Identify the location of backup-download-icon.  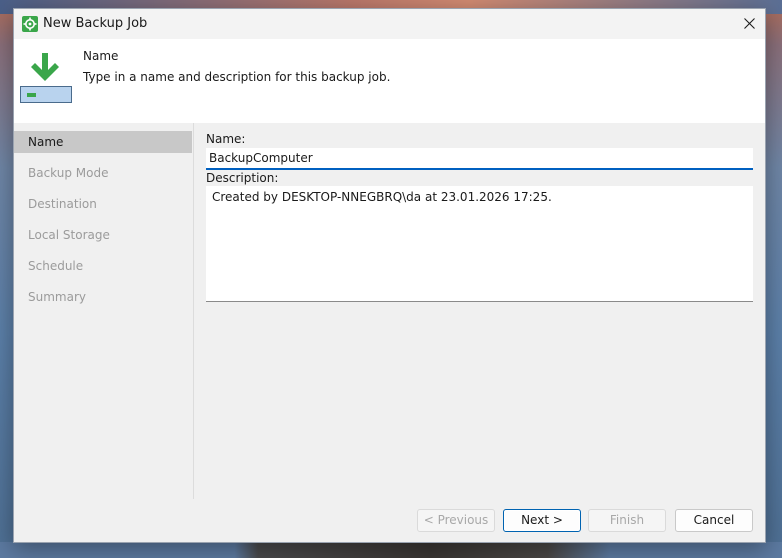
(46, 78).